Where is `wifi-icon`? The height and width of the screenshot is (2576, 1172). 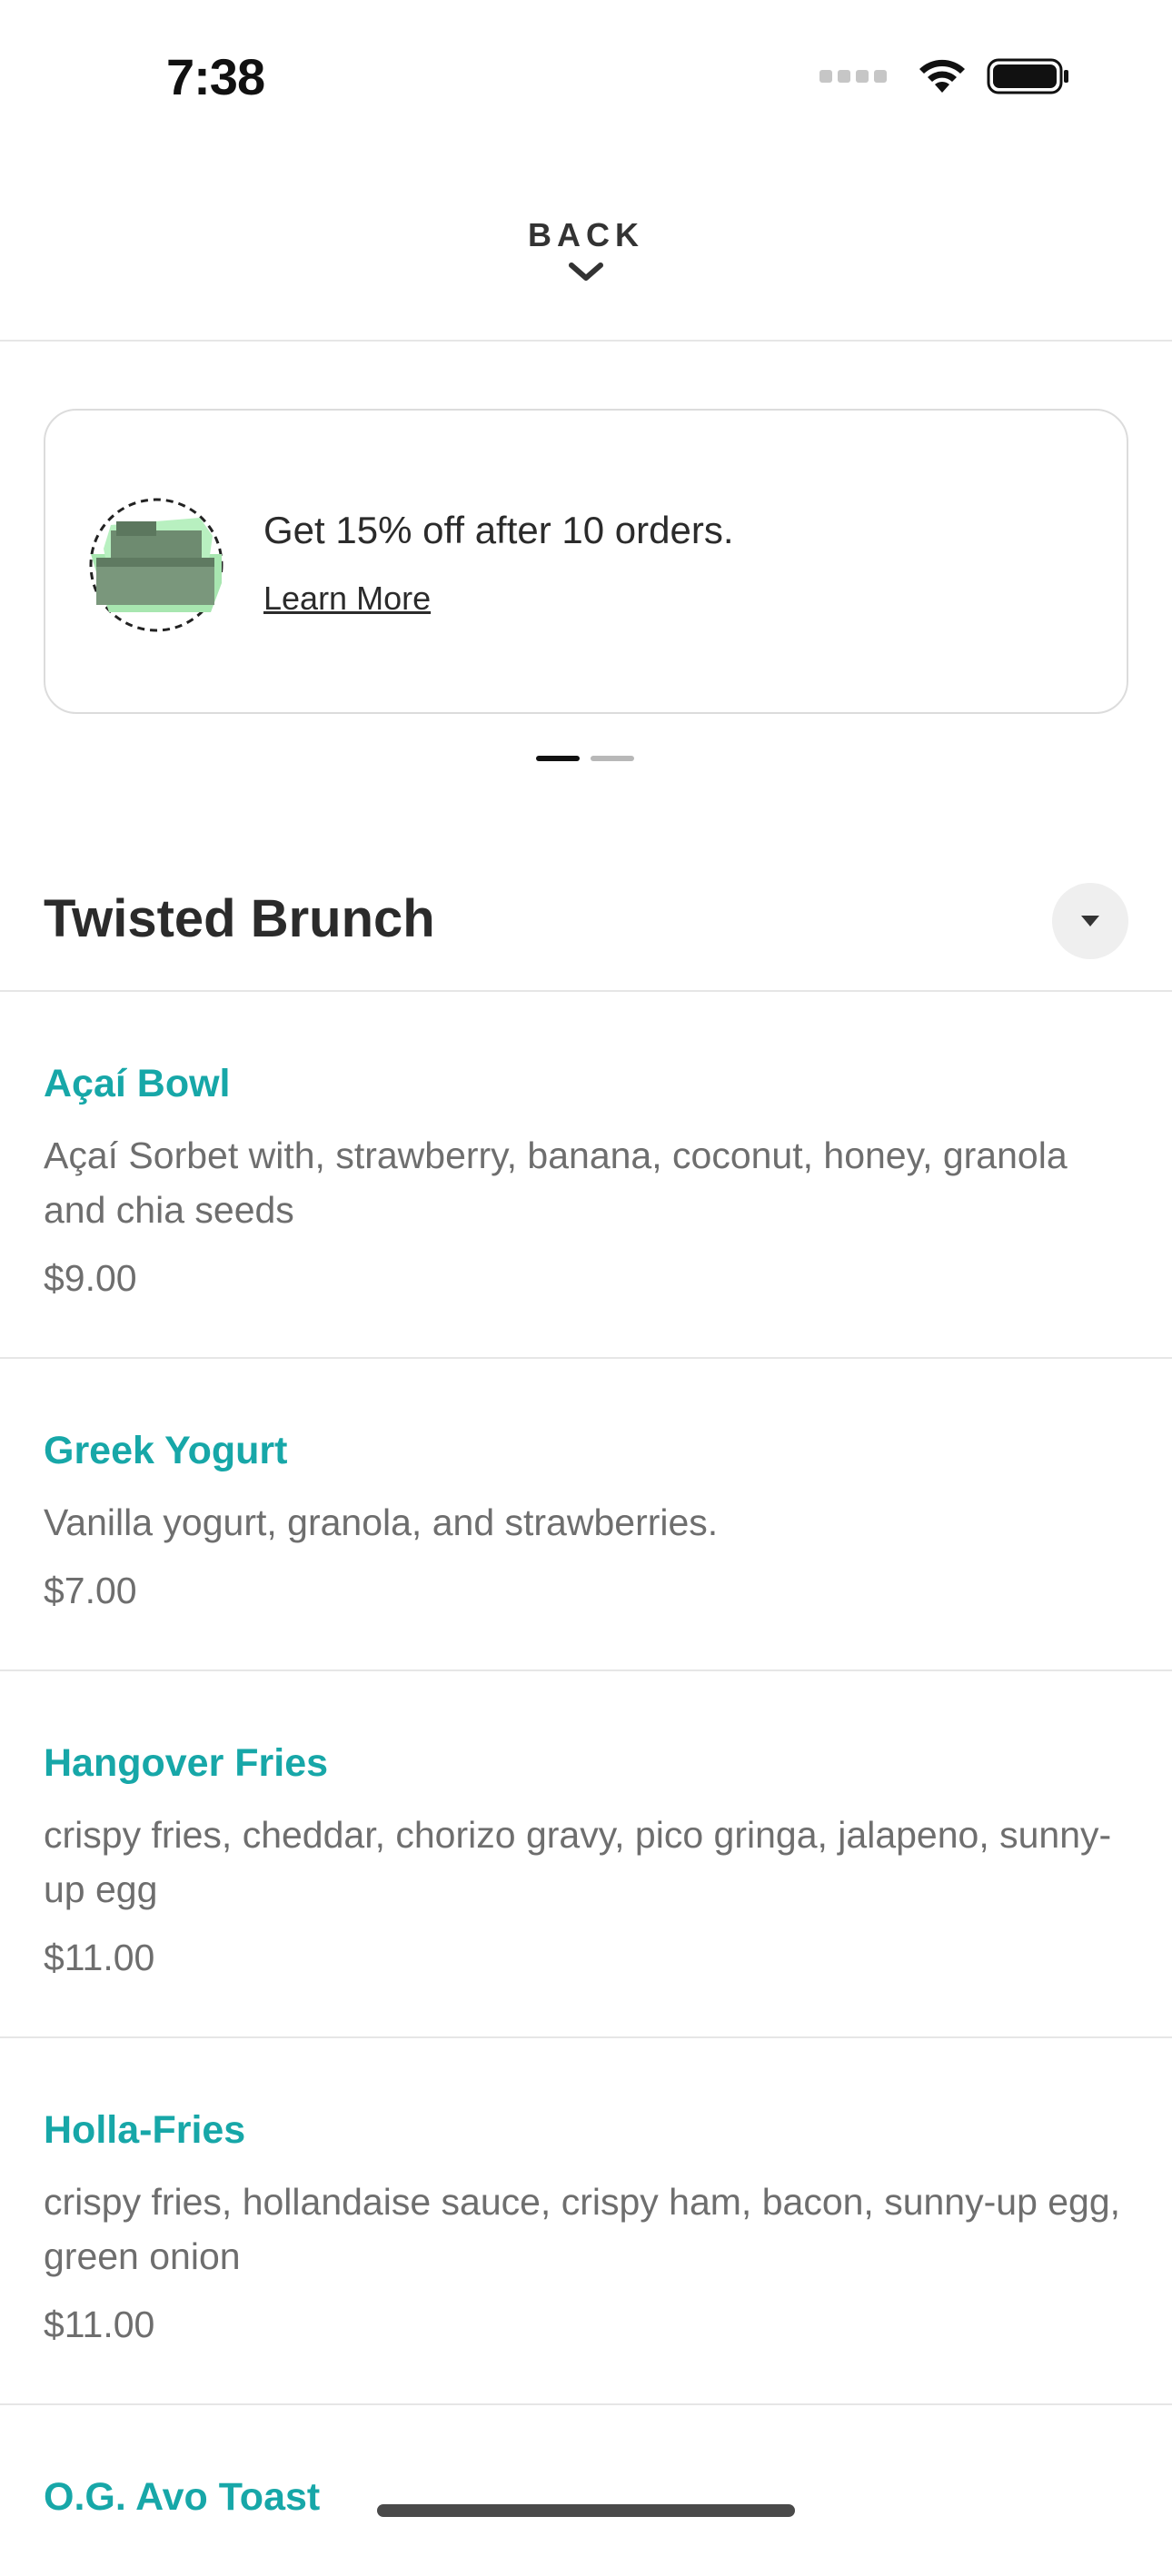
wifi-icon is located at coordinates (942, 76).